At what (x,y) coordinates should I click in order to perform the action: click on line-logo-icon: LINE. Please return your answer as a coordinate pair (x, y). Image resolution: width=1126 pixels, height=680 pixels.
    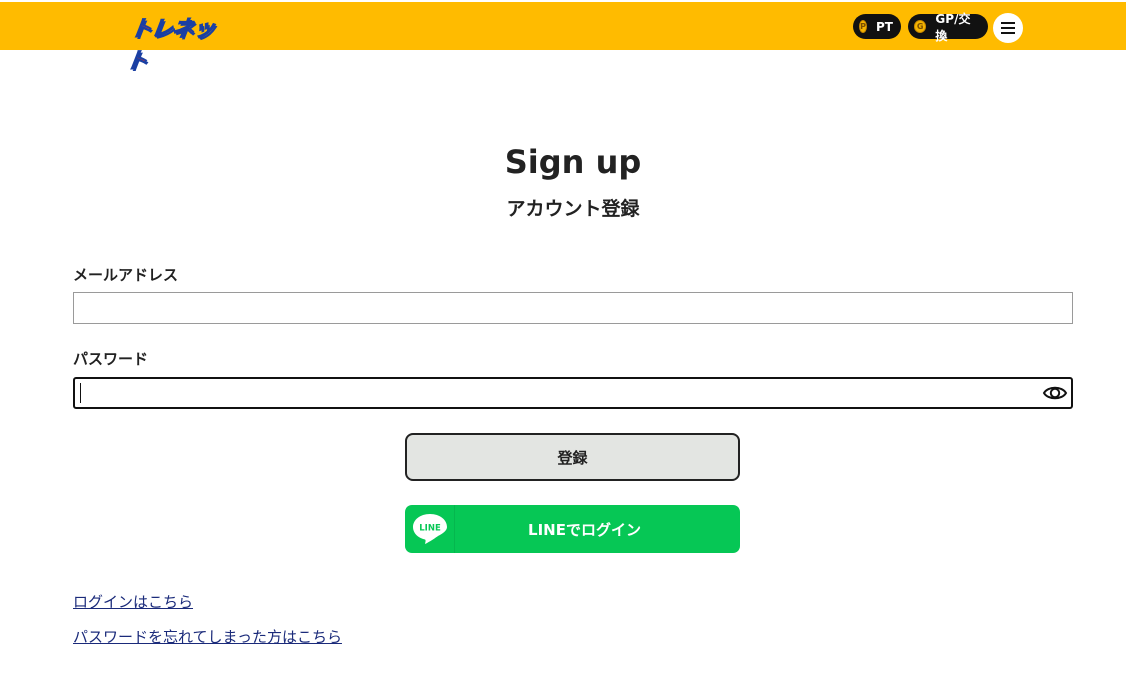
    Looking at the image, I should click on (430, 529).